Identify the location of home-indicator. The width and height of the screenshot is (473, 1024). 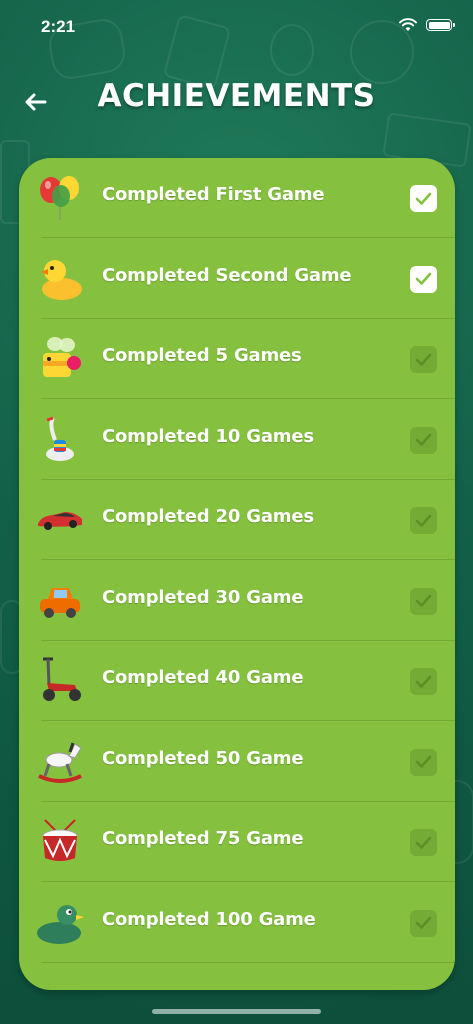
(236, 1011).